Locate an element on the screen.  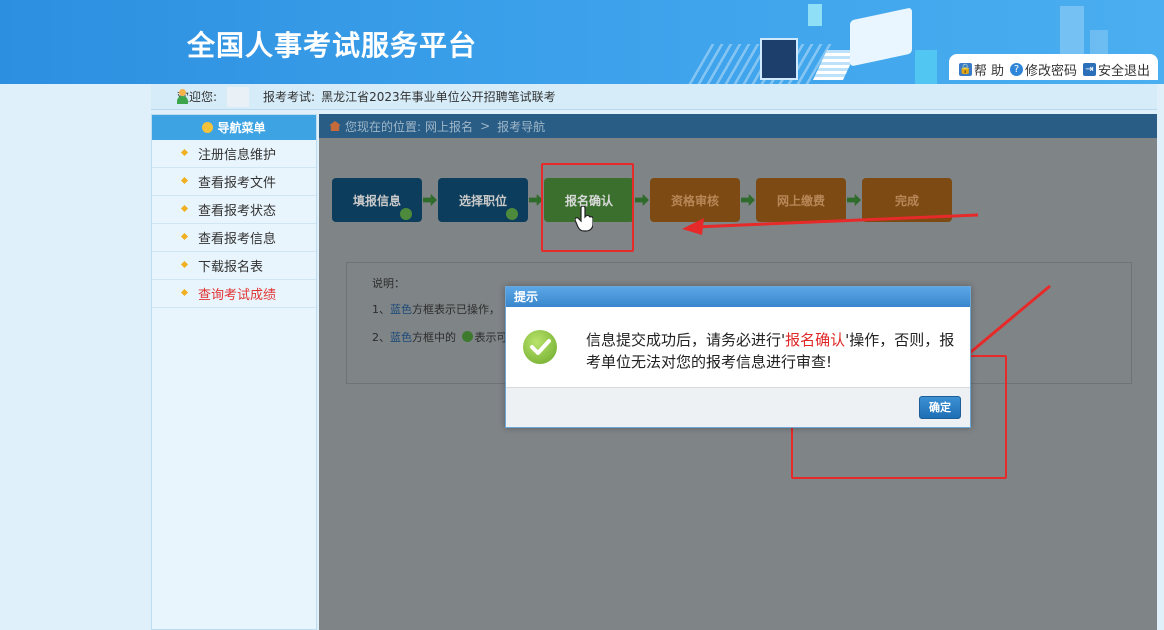
exam-name: 黑龙江省2023年事业单位公开招聘笔试联考 is located at coordinates (438, 97).